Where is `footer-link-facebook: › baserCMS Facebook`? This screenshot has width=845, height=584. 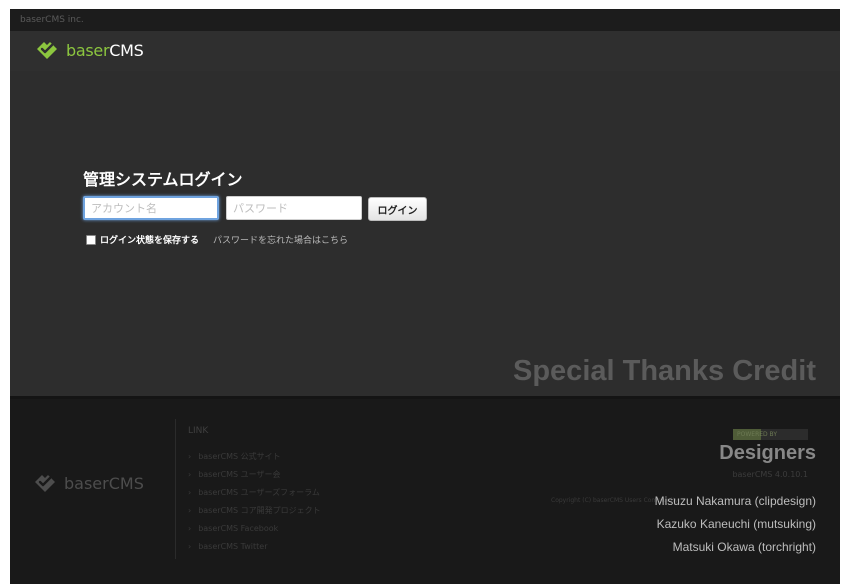 footer-link-facebook: › baserCMS Facebook is located at coordinates (254, 529).